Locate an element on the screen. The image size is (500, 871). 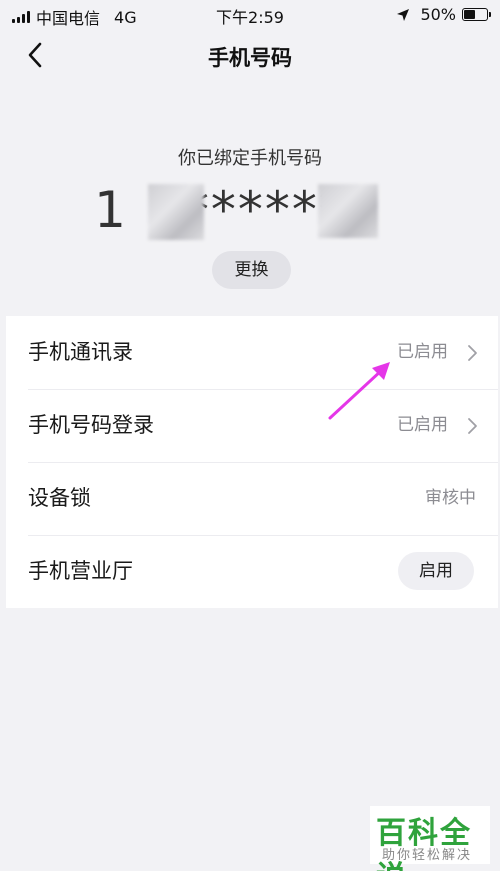
settings-row-mobile-hall: 手机营业厅 启用 is located at coordinates (252, 571).